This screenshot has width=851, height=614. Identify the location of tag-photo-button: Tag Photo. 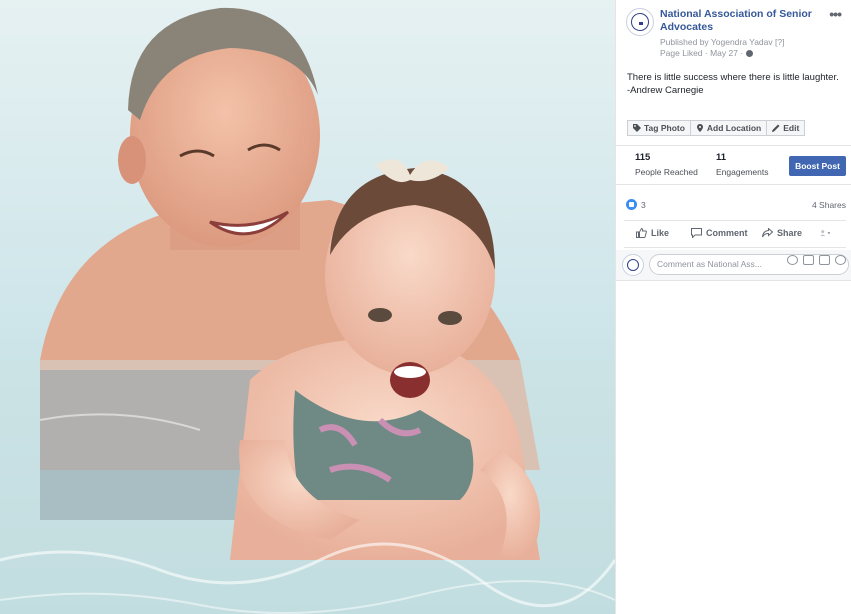
(659, 128).